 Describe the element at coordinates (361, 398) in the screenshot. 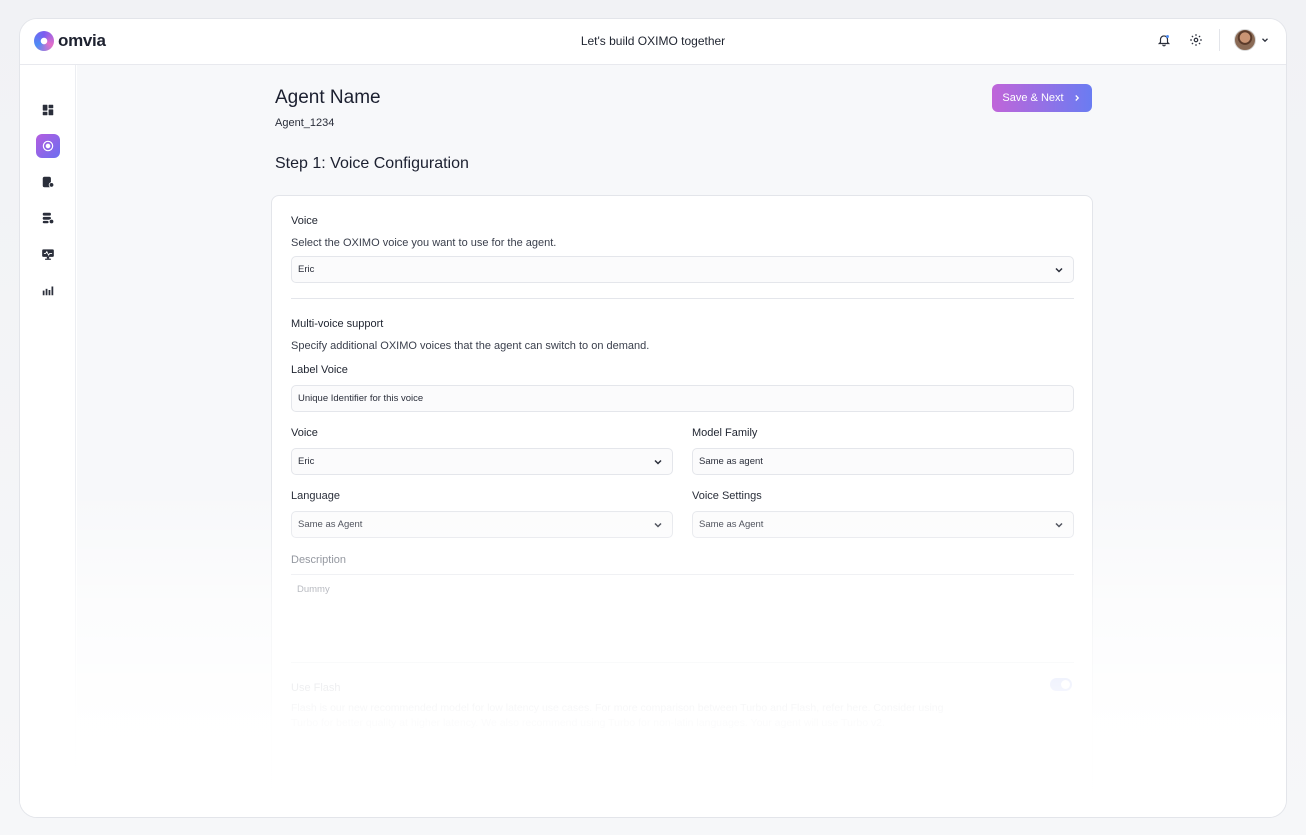

I see `label-voice-value: Unique Identifier for this voice` at that location.